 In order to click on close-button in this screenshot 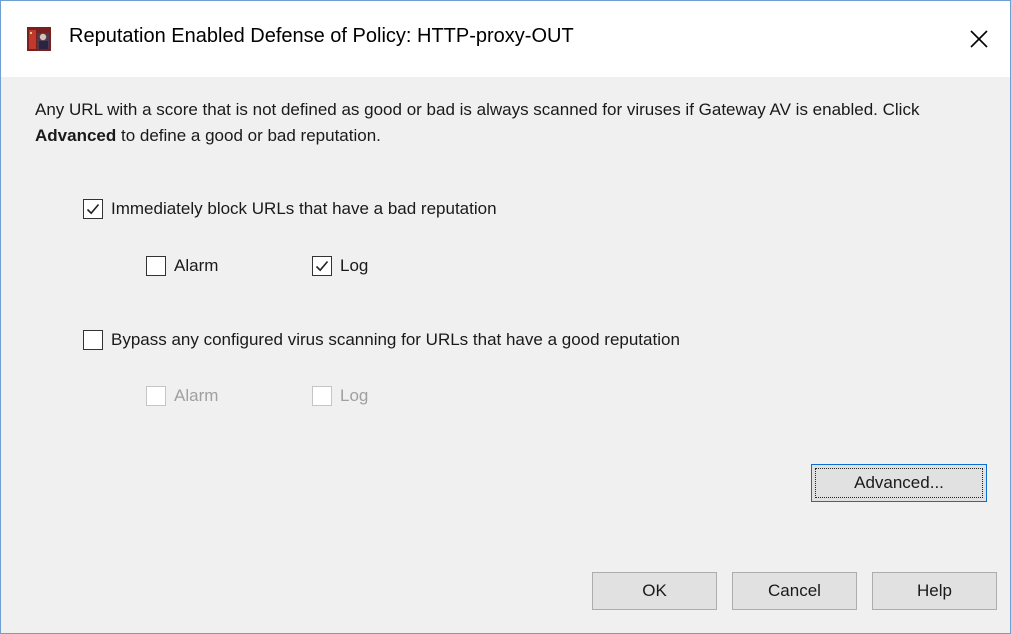, I will do `click(979, 39)`.